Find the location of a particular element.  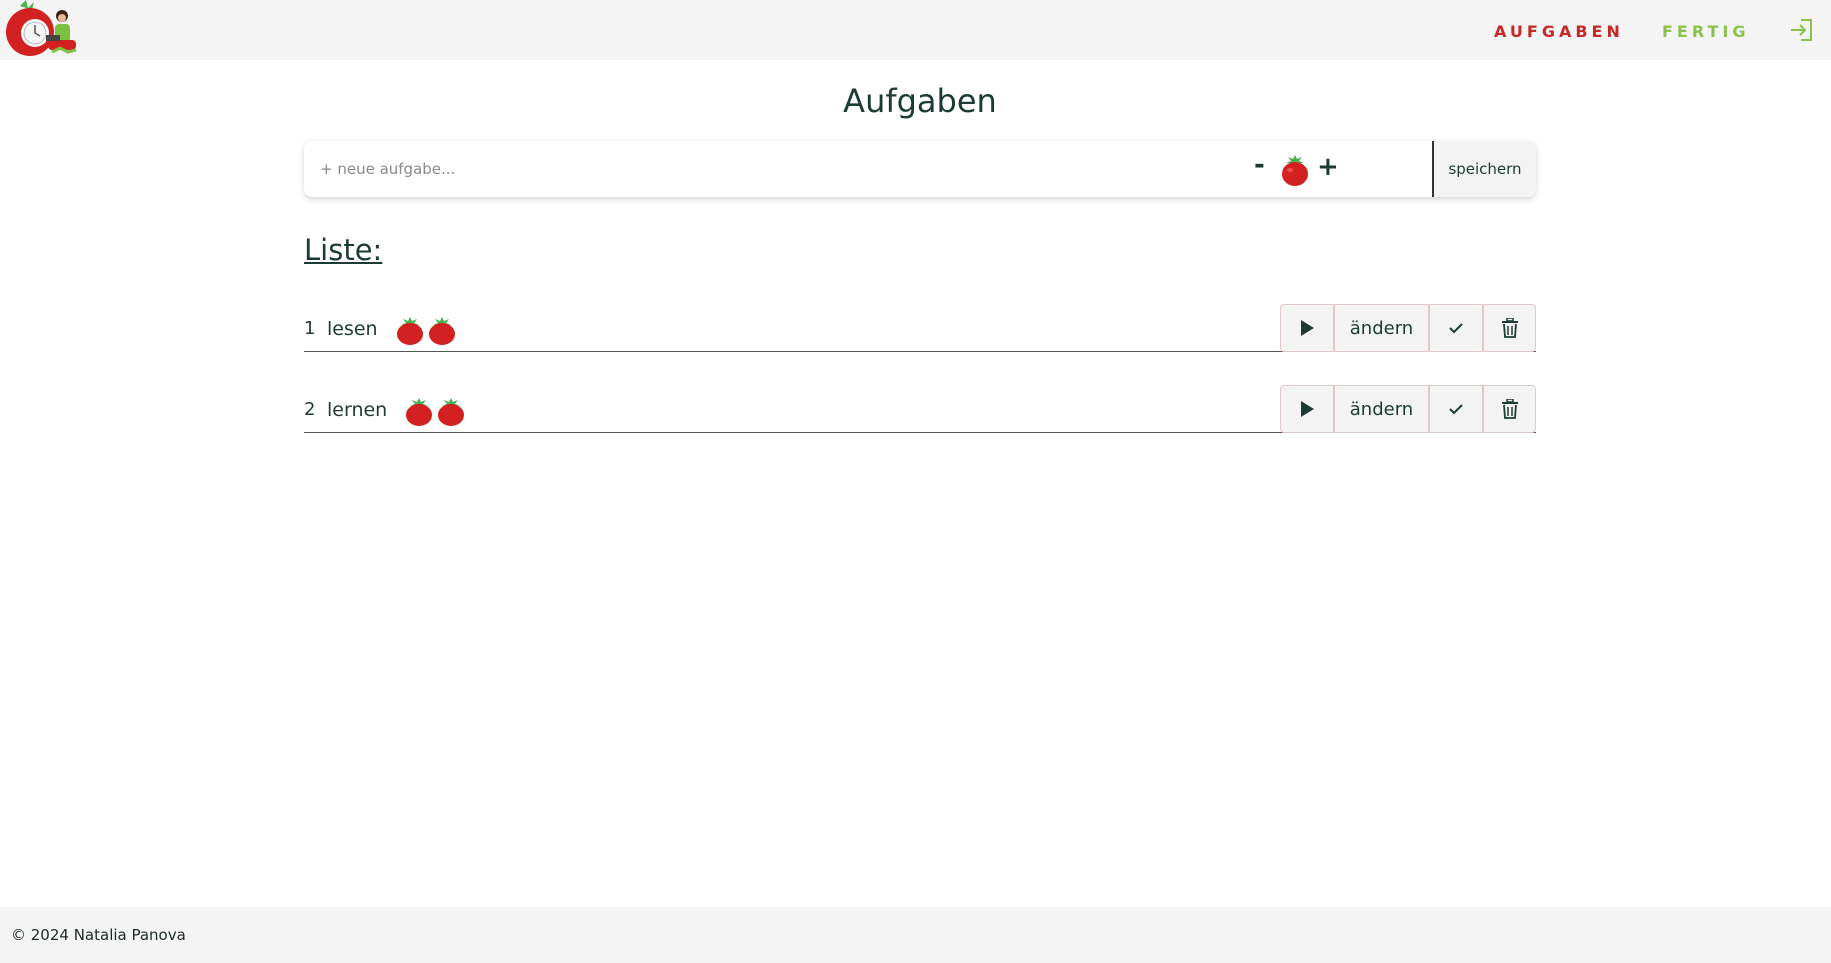

task-number: 1 is located at coordinates (310, 328).